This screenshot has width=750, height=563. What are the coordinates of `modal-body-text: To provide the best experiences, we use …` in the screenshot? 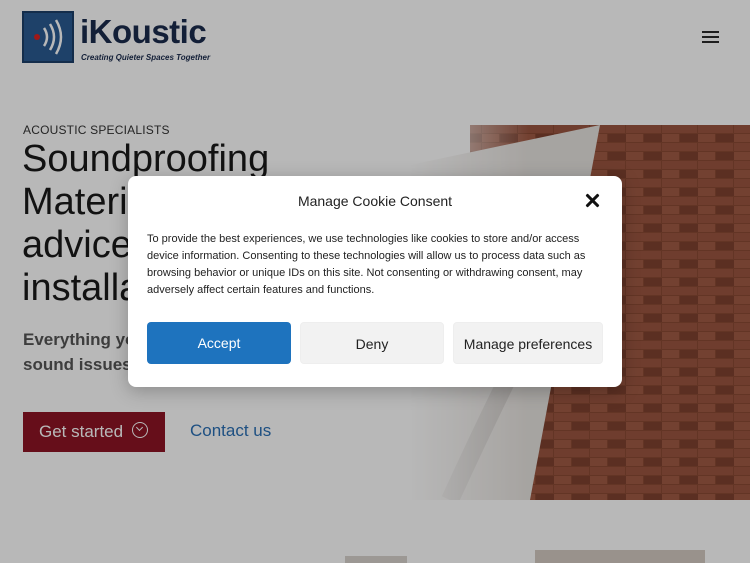 It's located at (366, 264).